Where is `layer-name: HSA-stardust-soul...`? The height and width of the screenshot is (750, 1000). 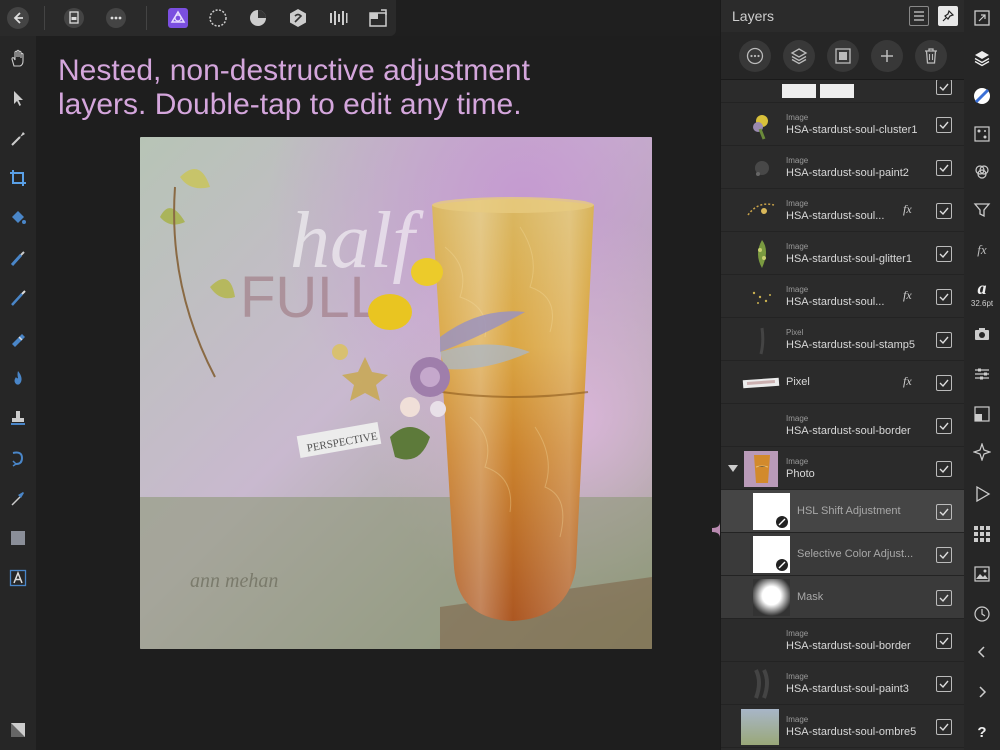 layer-name: HSA-stardust-soul... is located at coordinates (835, 216).